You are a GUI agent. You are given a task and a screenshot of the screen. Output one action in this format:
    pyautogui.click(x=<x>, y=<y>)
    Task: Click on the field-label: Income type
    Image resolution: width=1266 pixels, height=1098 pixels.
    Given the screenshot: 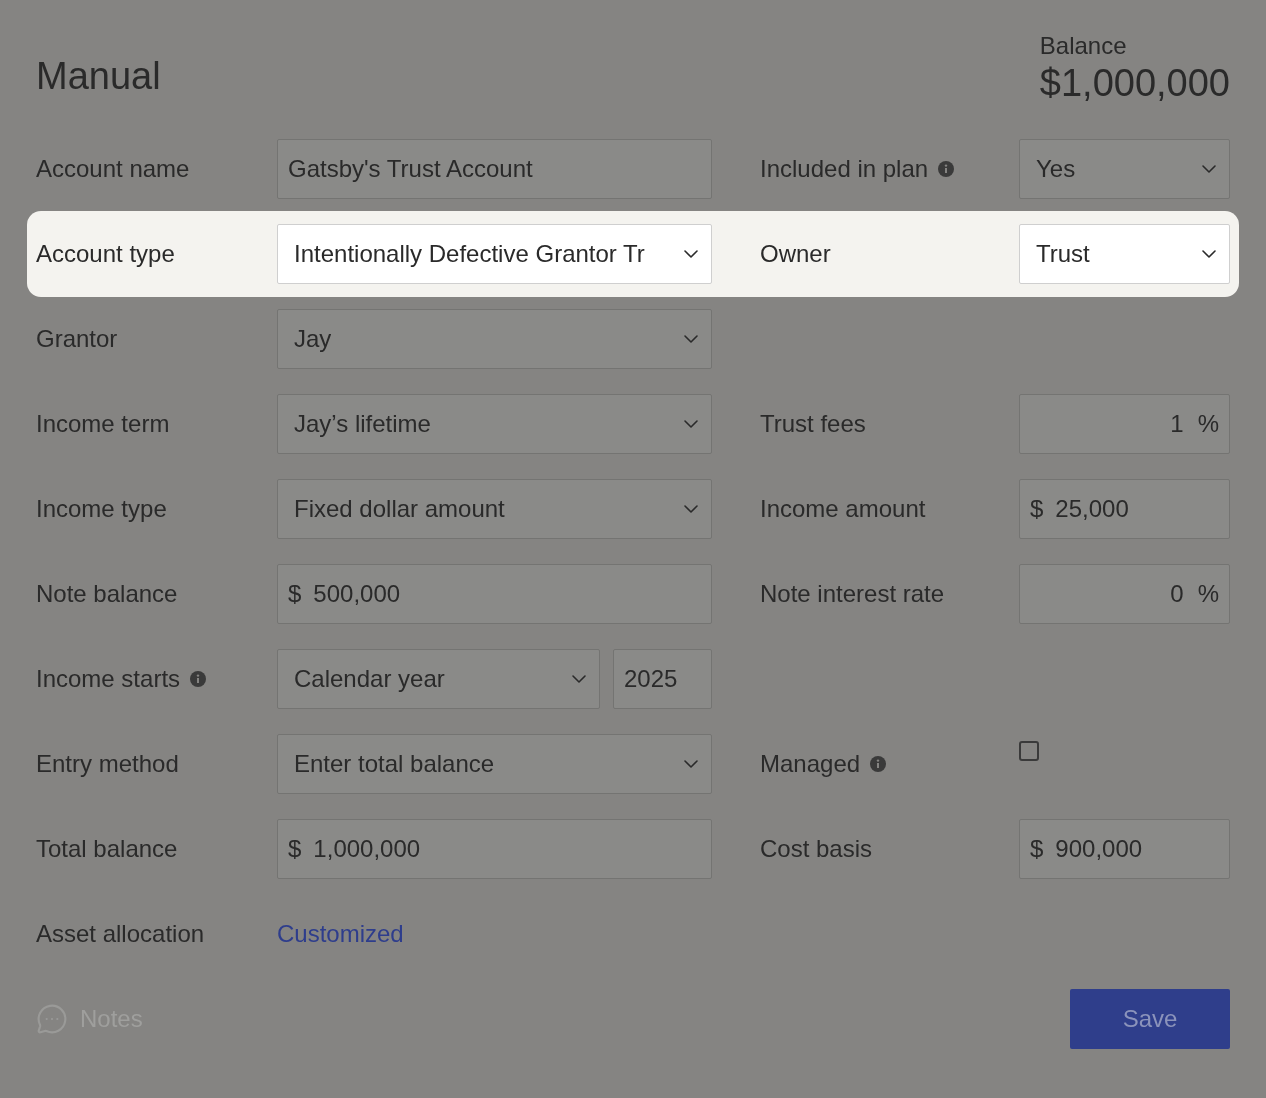 What is the action you would take?
    pyautogui.click(x=101, y=509)
    